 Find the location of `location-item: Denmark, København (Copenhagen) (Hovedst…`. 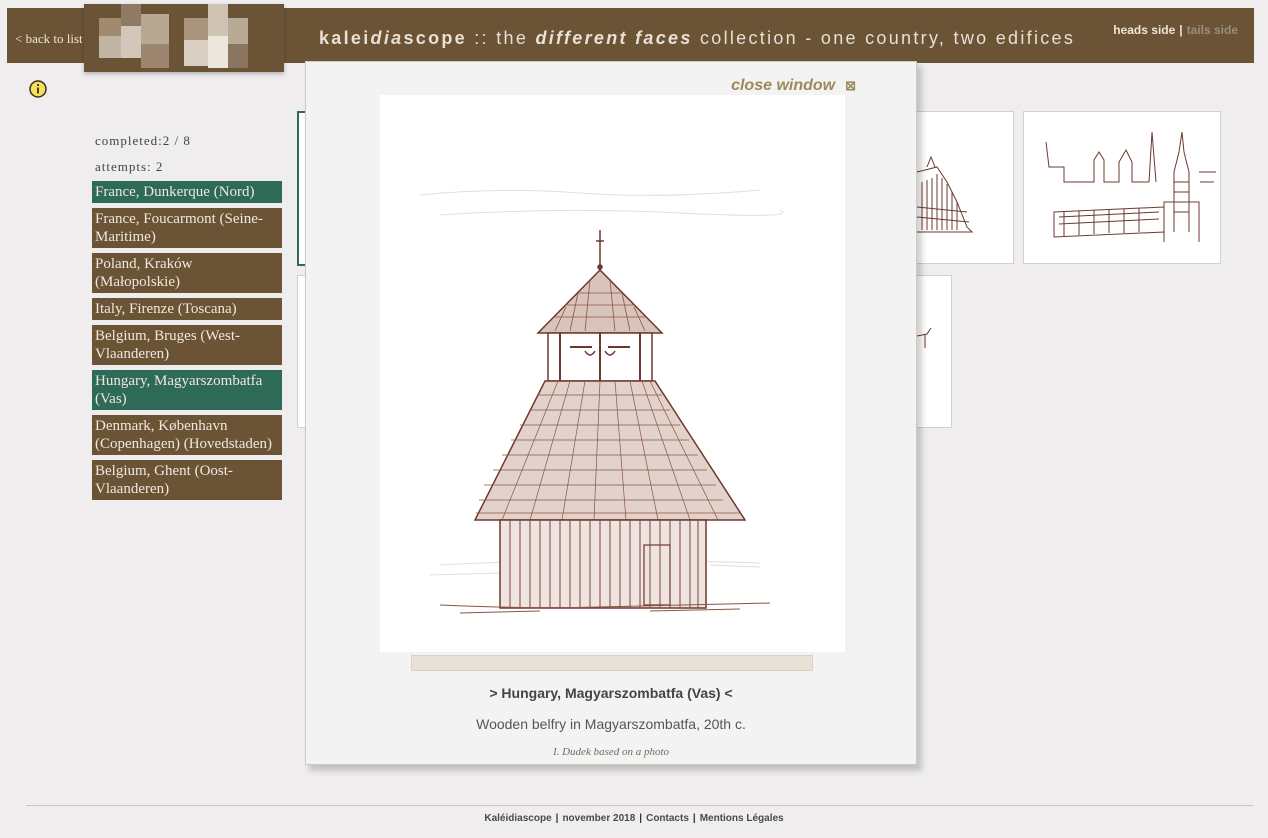

location-item: Denmark, København (Copenhagen) (Hovedst… is located at coordinates (187, 435).